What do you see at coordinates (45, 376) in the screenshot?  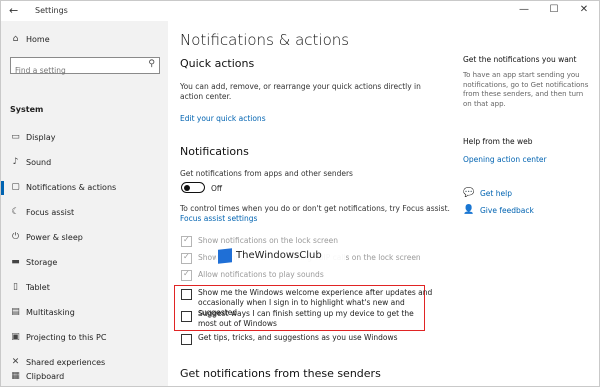 I see `sidebar-item-label: Clipboard` at bounding box center [45, 376].